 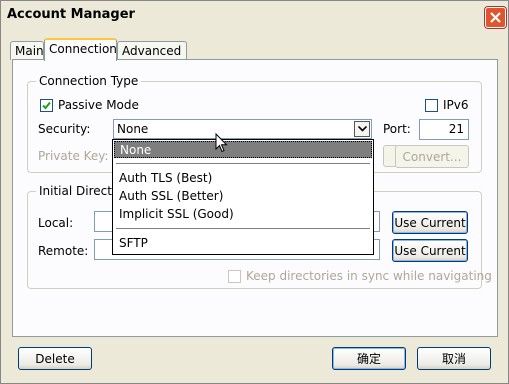 What do you see at coordinates (64, 129) in the screenshot?
I see `security-label: Security:` at bounding box center [64, 129].